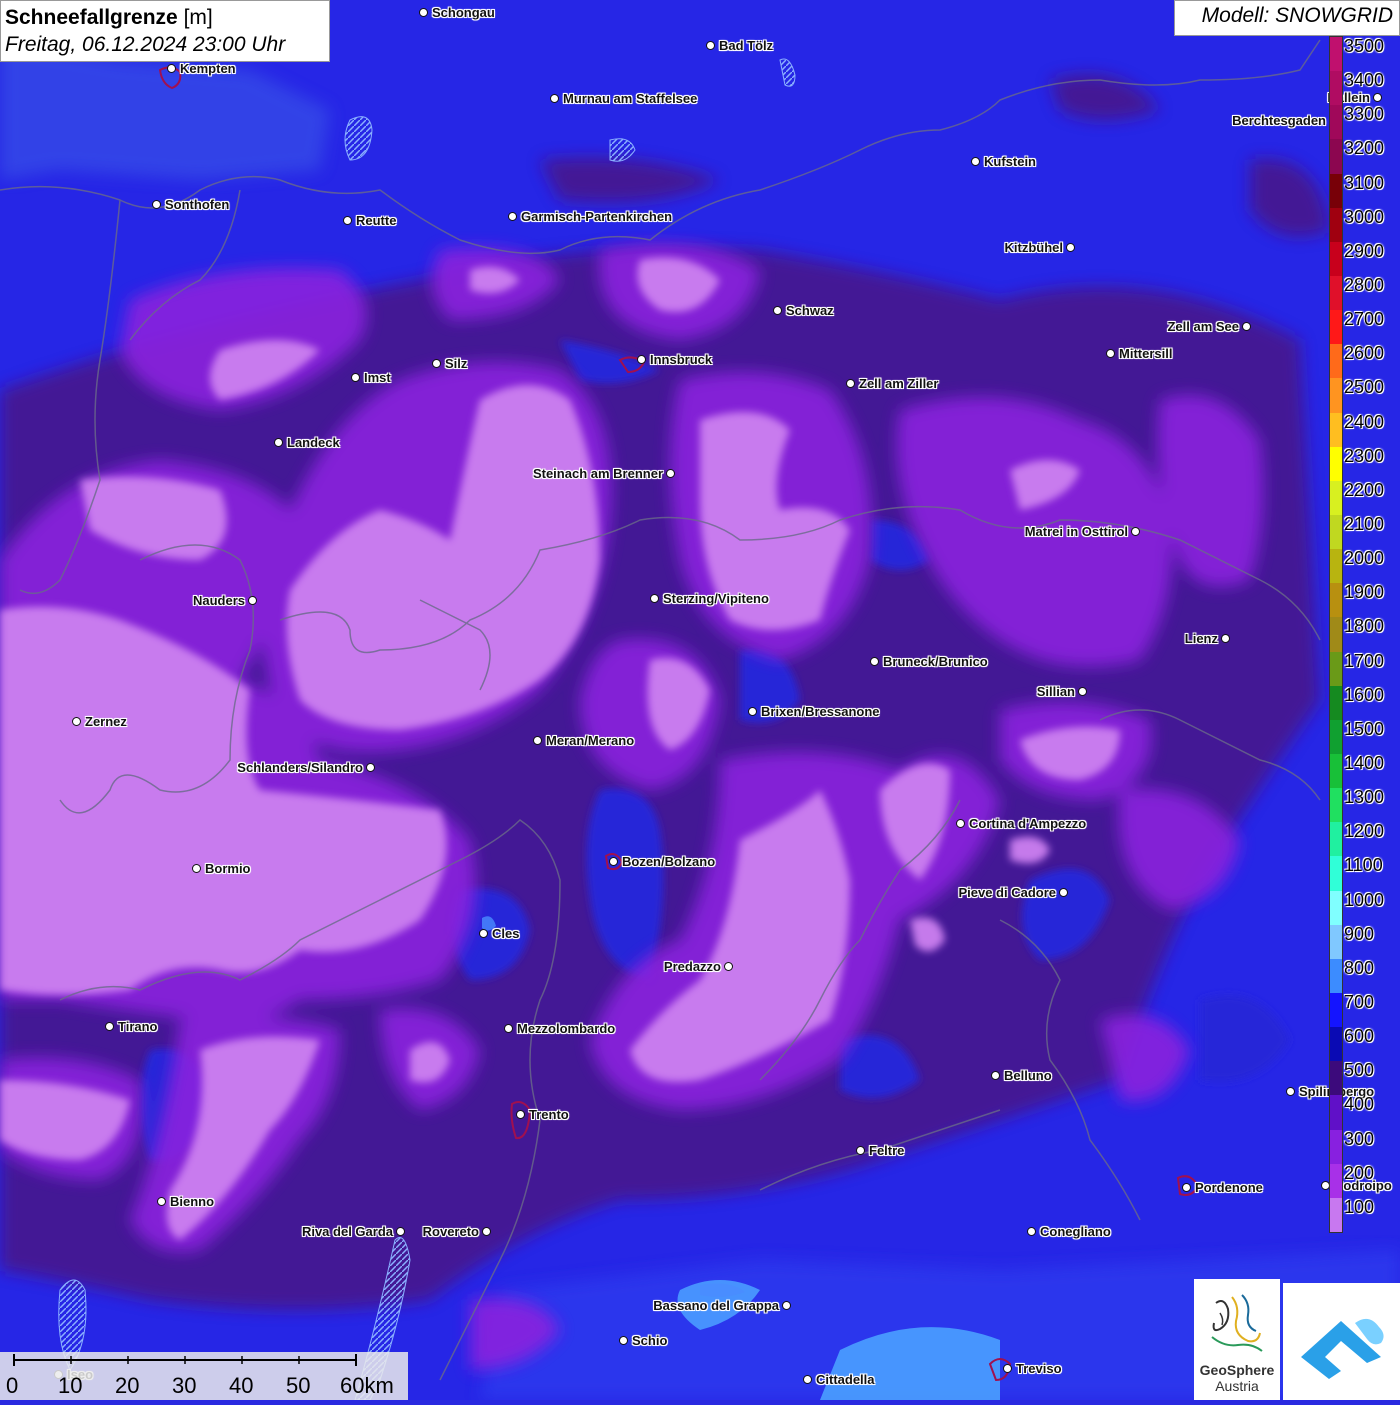 This screenshot has height=1405, width=1400. I want to click on city-label: Lienz, so click(1201, 639).